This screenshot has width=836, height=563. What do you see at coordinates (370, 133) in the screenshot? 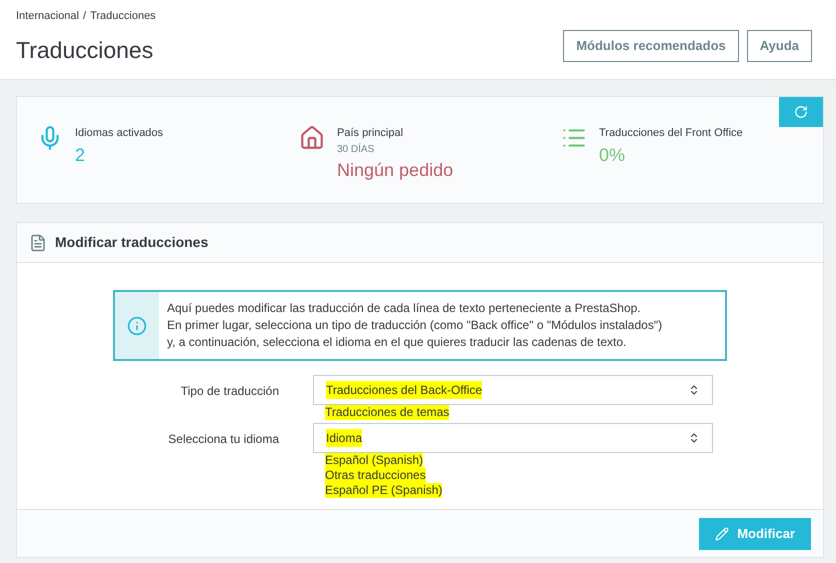
I see `stat-label: País principal` at bounding box center [370, 133].